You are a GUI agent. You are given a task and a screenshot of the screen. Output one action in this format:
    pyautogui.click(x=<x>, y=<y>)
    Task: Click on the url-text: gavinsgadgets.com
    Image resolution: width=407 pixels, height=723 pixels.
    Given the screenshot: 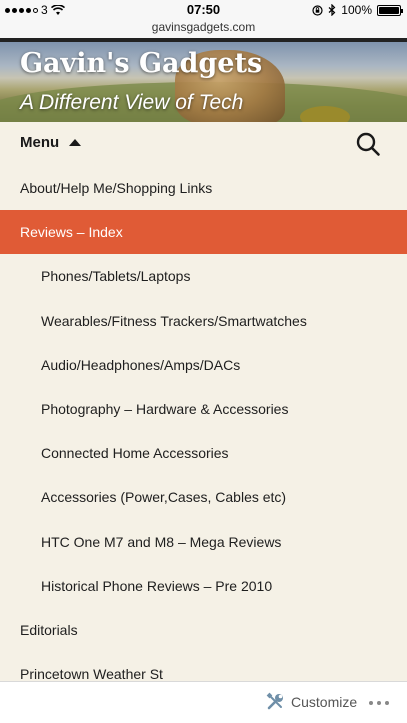 What is the action you would take?
    pyautogui.click(x=203, y=27)
    